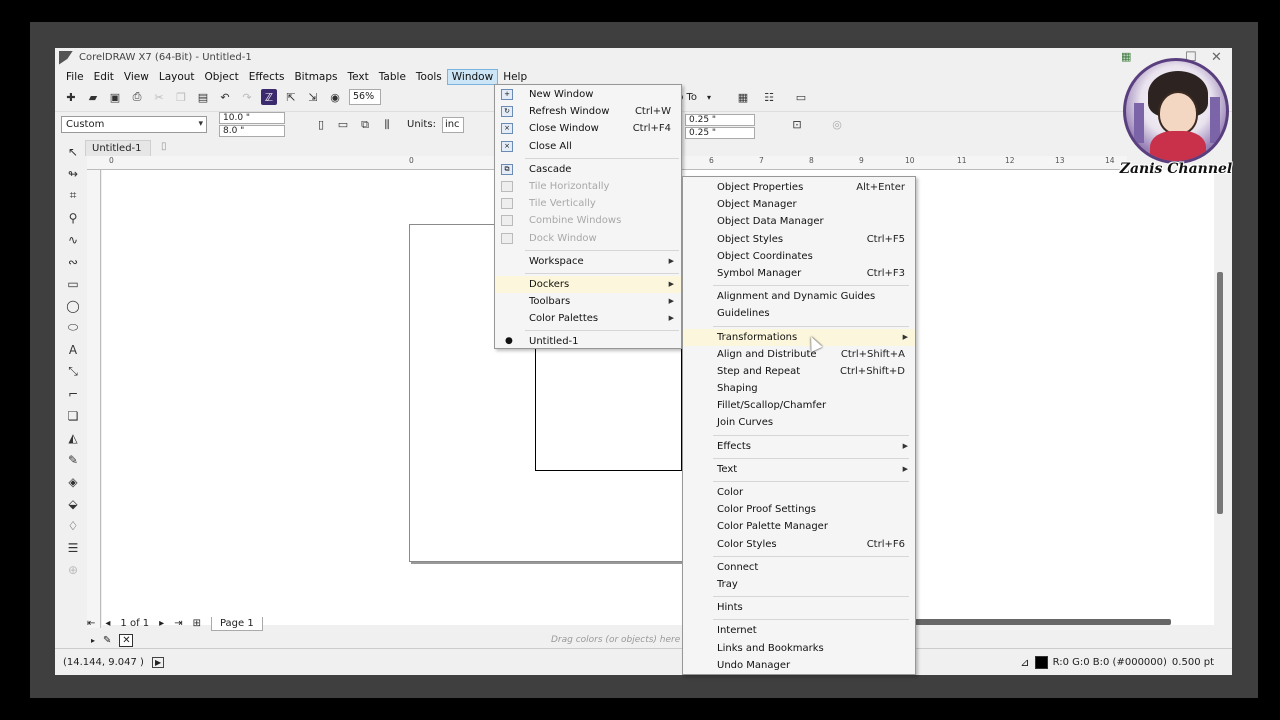 This screenshot has height=720, width=1280. What do you see at coordinates (313, 97) in the screenshot?
I see `export-icon: ⇲` at bounding box center [313, 97].